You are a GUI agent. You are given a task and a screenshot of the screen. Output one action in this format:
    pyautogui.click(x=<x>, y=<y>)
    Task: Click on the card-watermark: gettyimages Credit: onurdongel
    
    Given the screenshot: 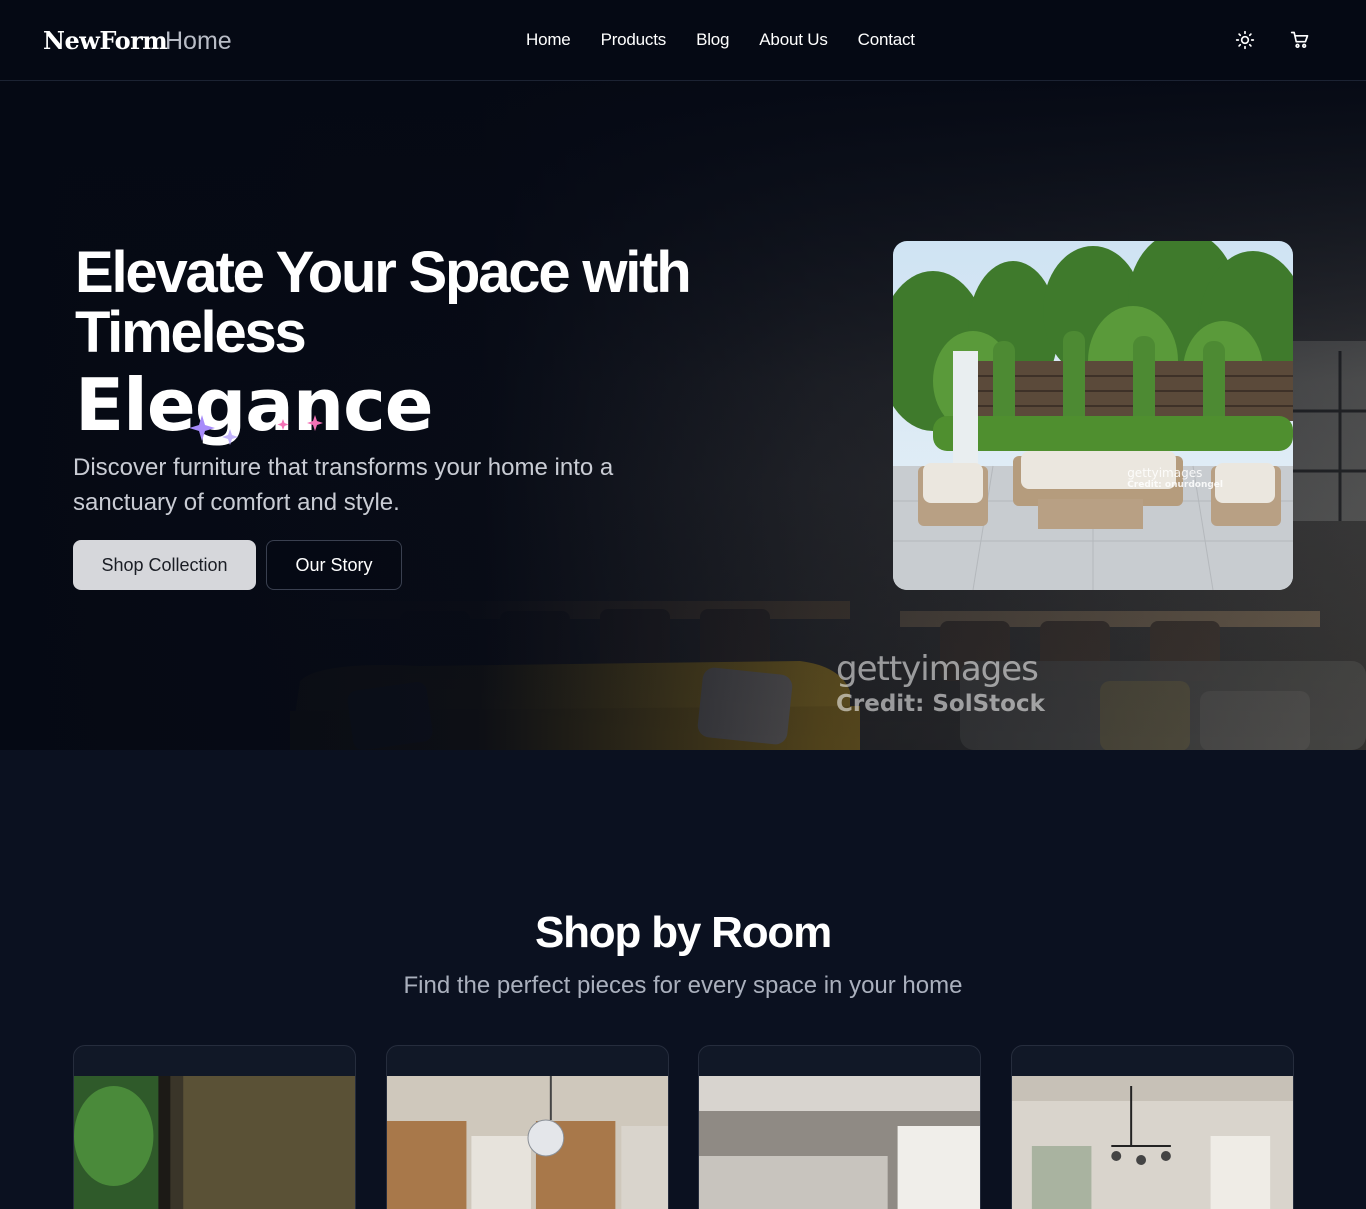 What is the action you would take?
    pyautogui.click(x=1175, y=478)
    